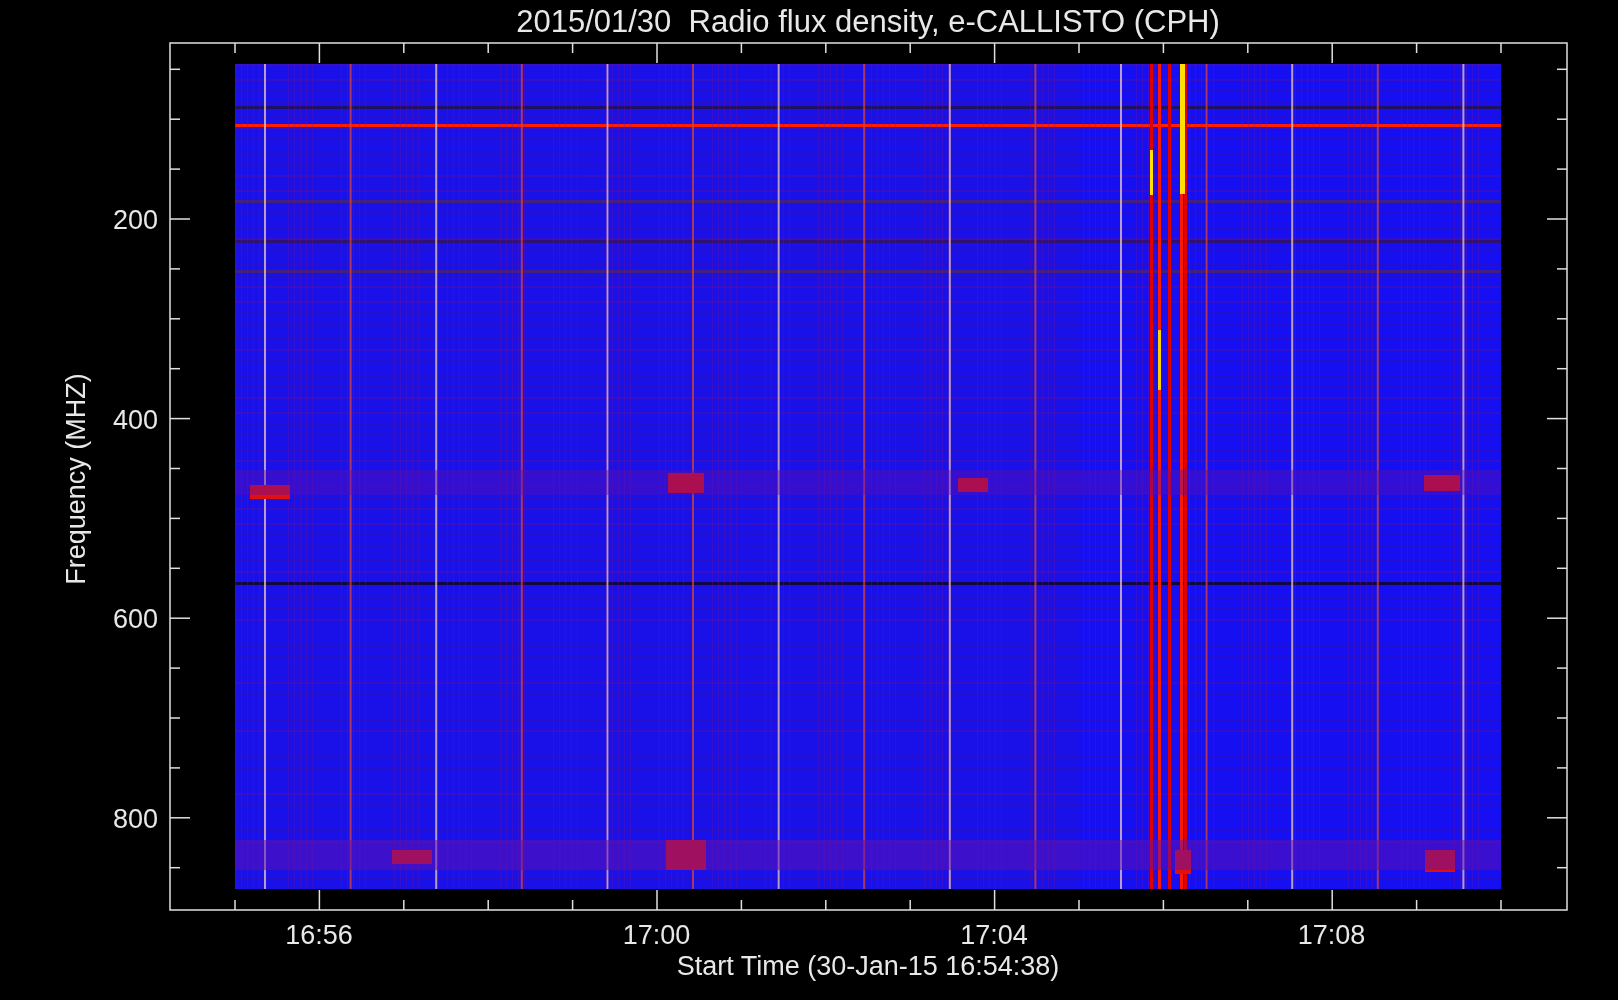 The height and width of the screenshot is (1000, 1618). I want to click on x-tick-label: 16:56, so click(319, 935).